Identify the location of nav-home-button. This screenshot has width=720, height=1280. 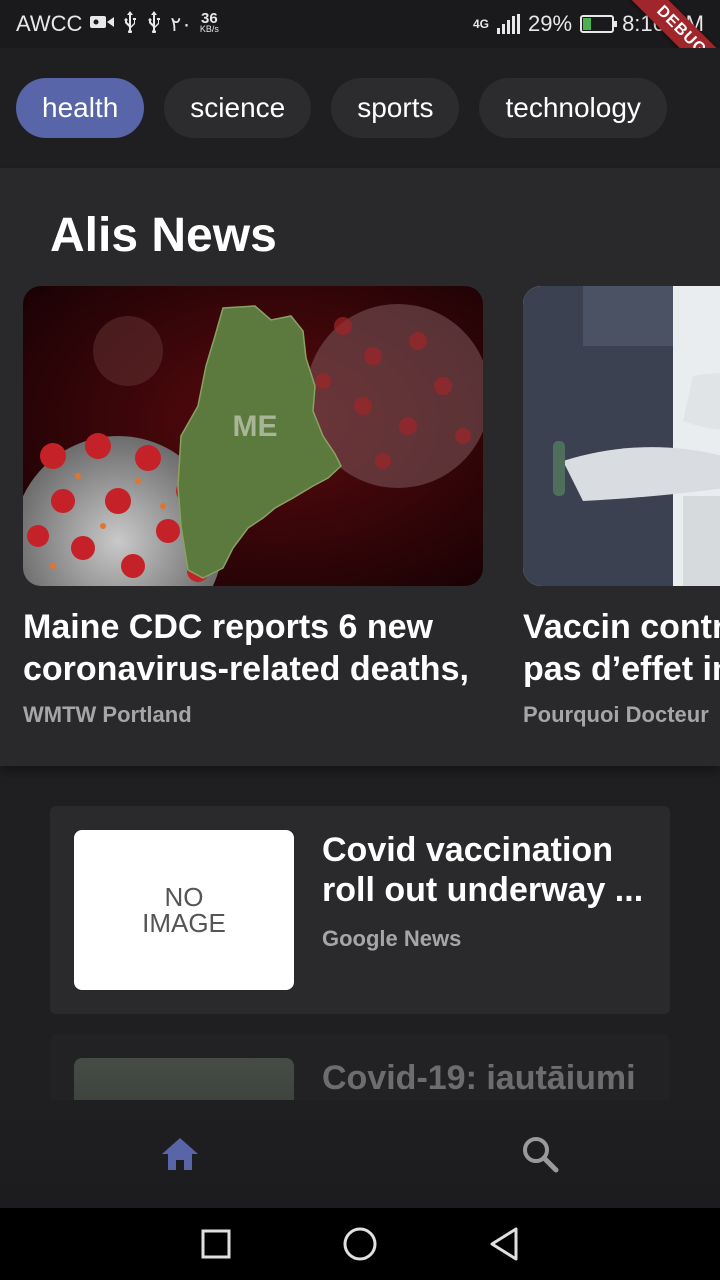
(180, 1154).